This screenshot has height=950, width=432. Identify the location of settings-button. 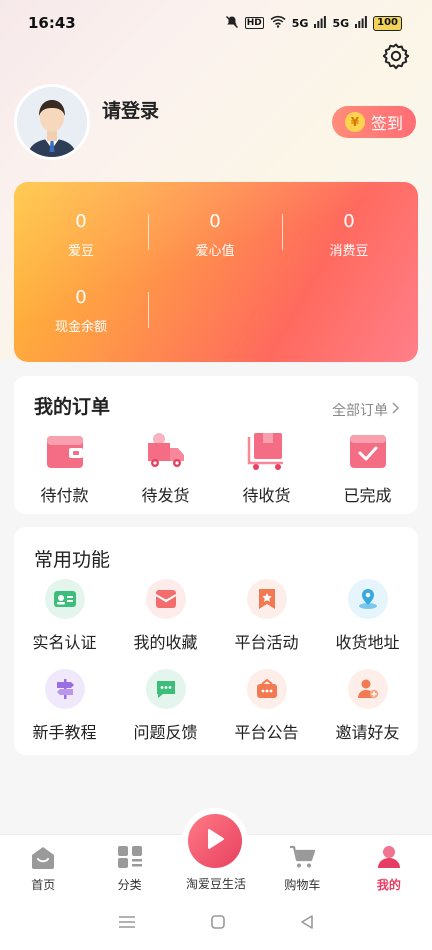
(396, 58).